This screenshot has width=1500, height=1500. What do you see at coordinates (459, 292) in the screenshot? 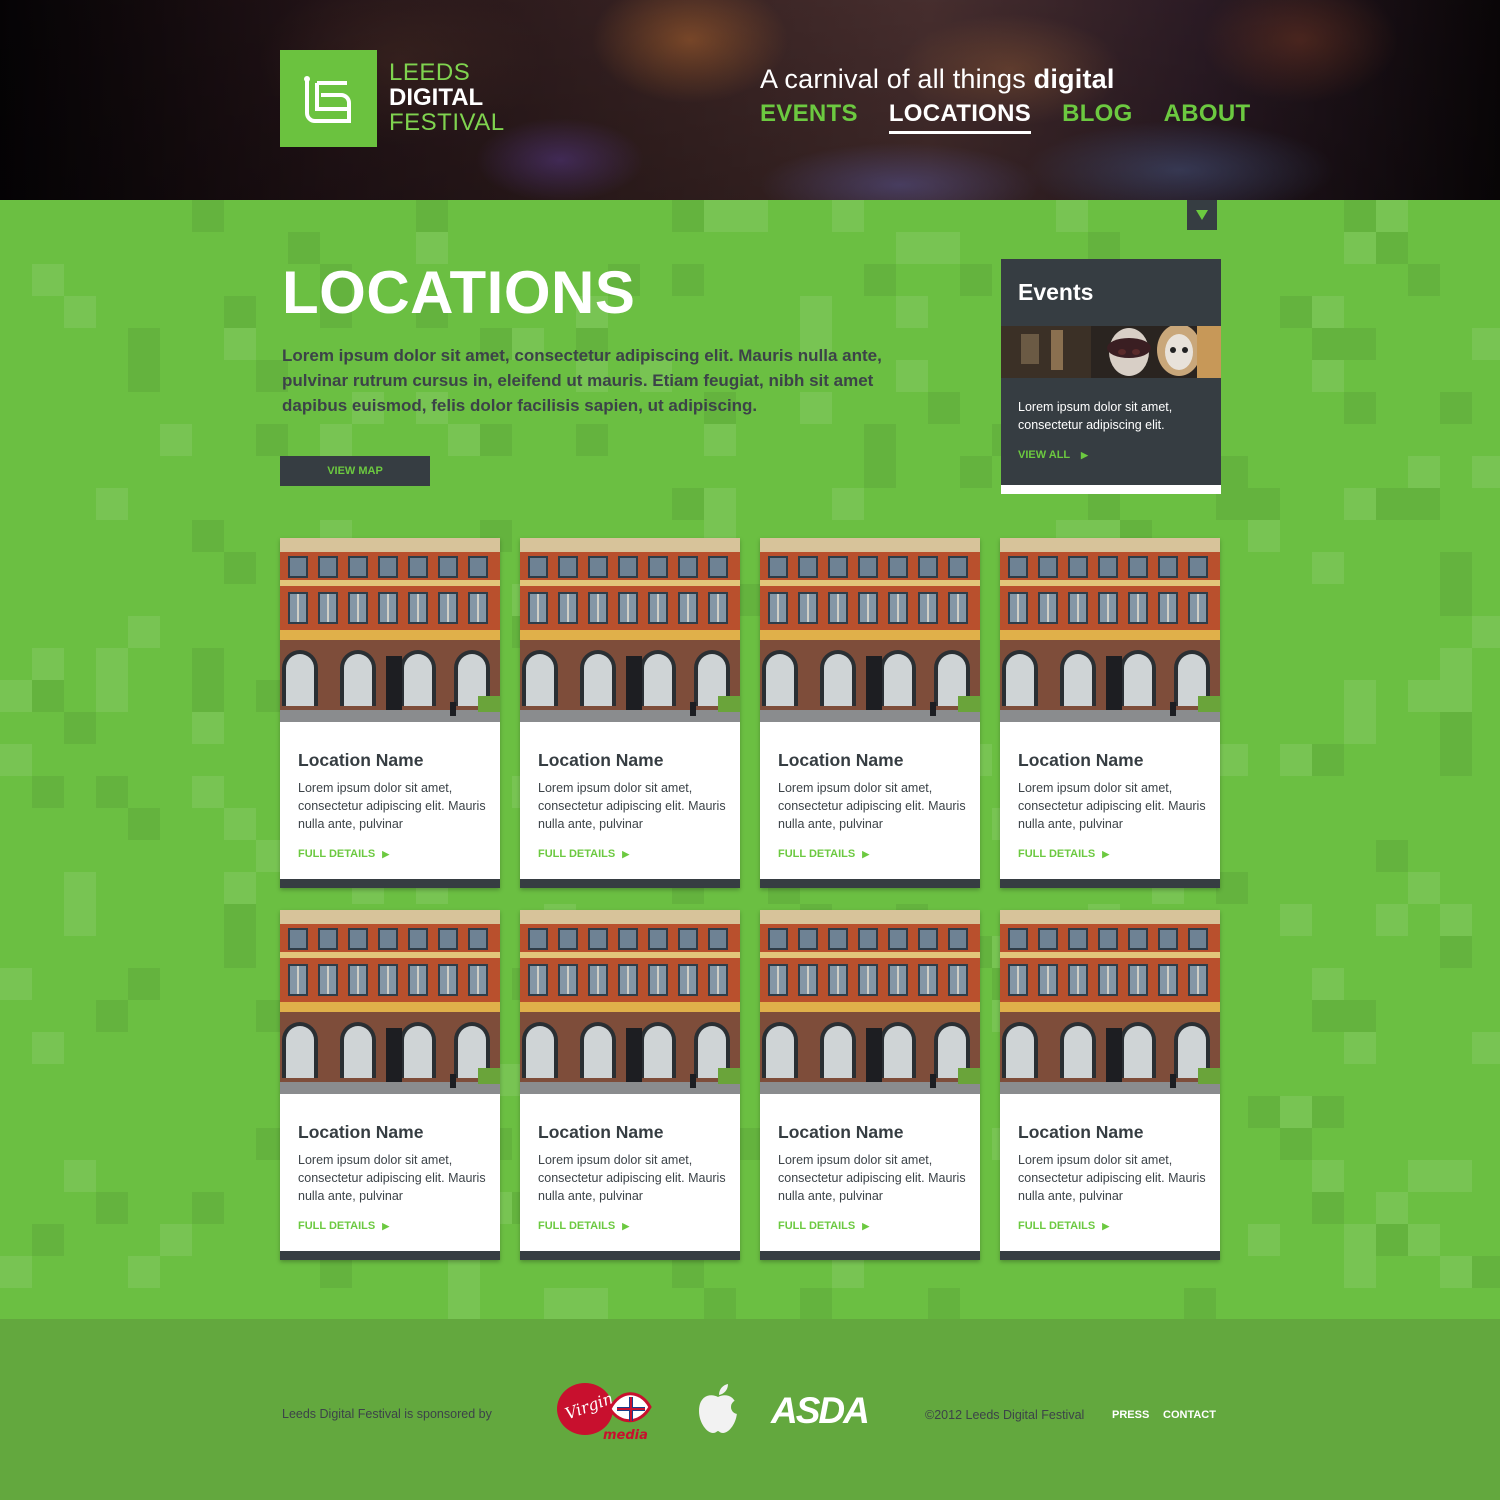
I see `page-title: LOCATIONS` at bounding box center [459, 292].